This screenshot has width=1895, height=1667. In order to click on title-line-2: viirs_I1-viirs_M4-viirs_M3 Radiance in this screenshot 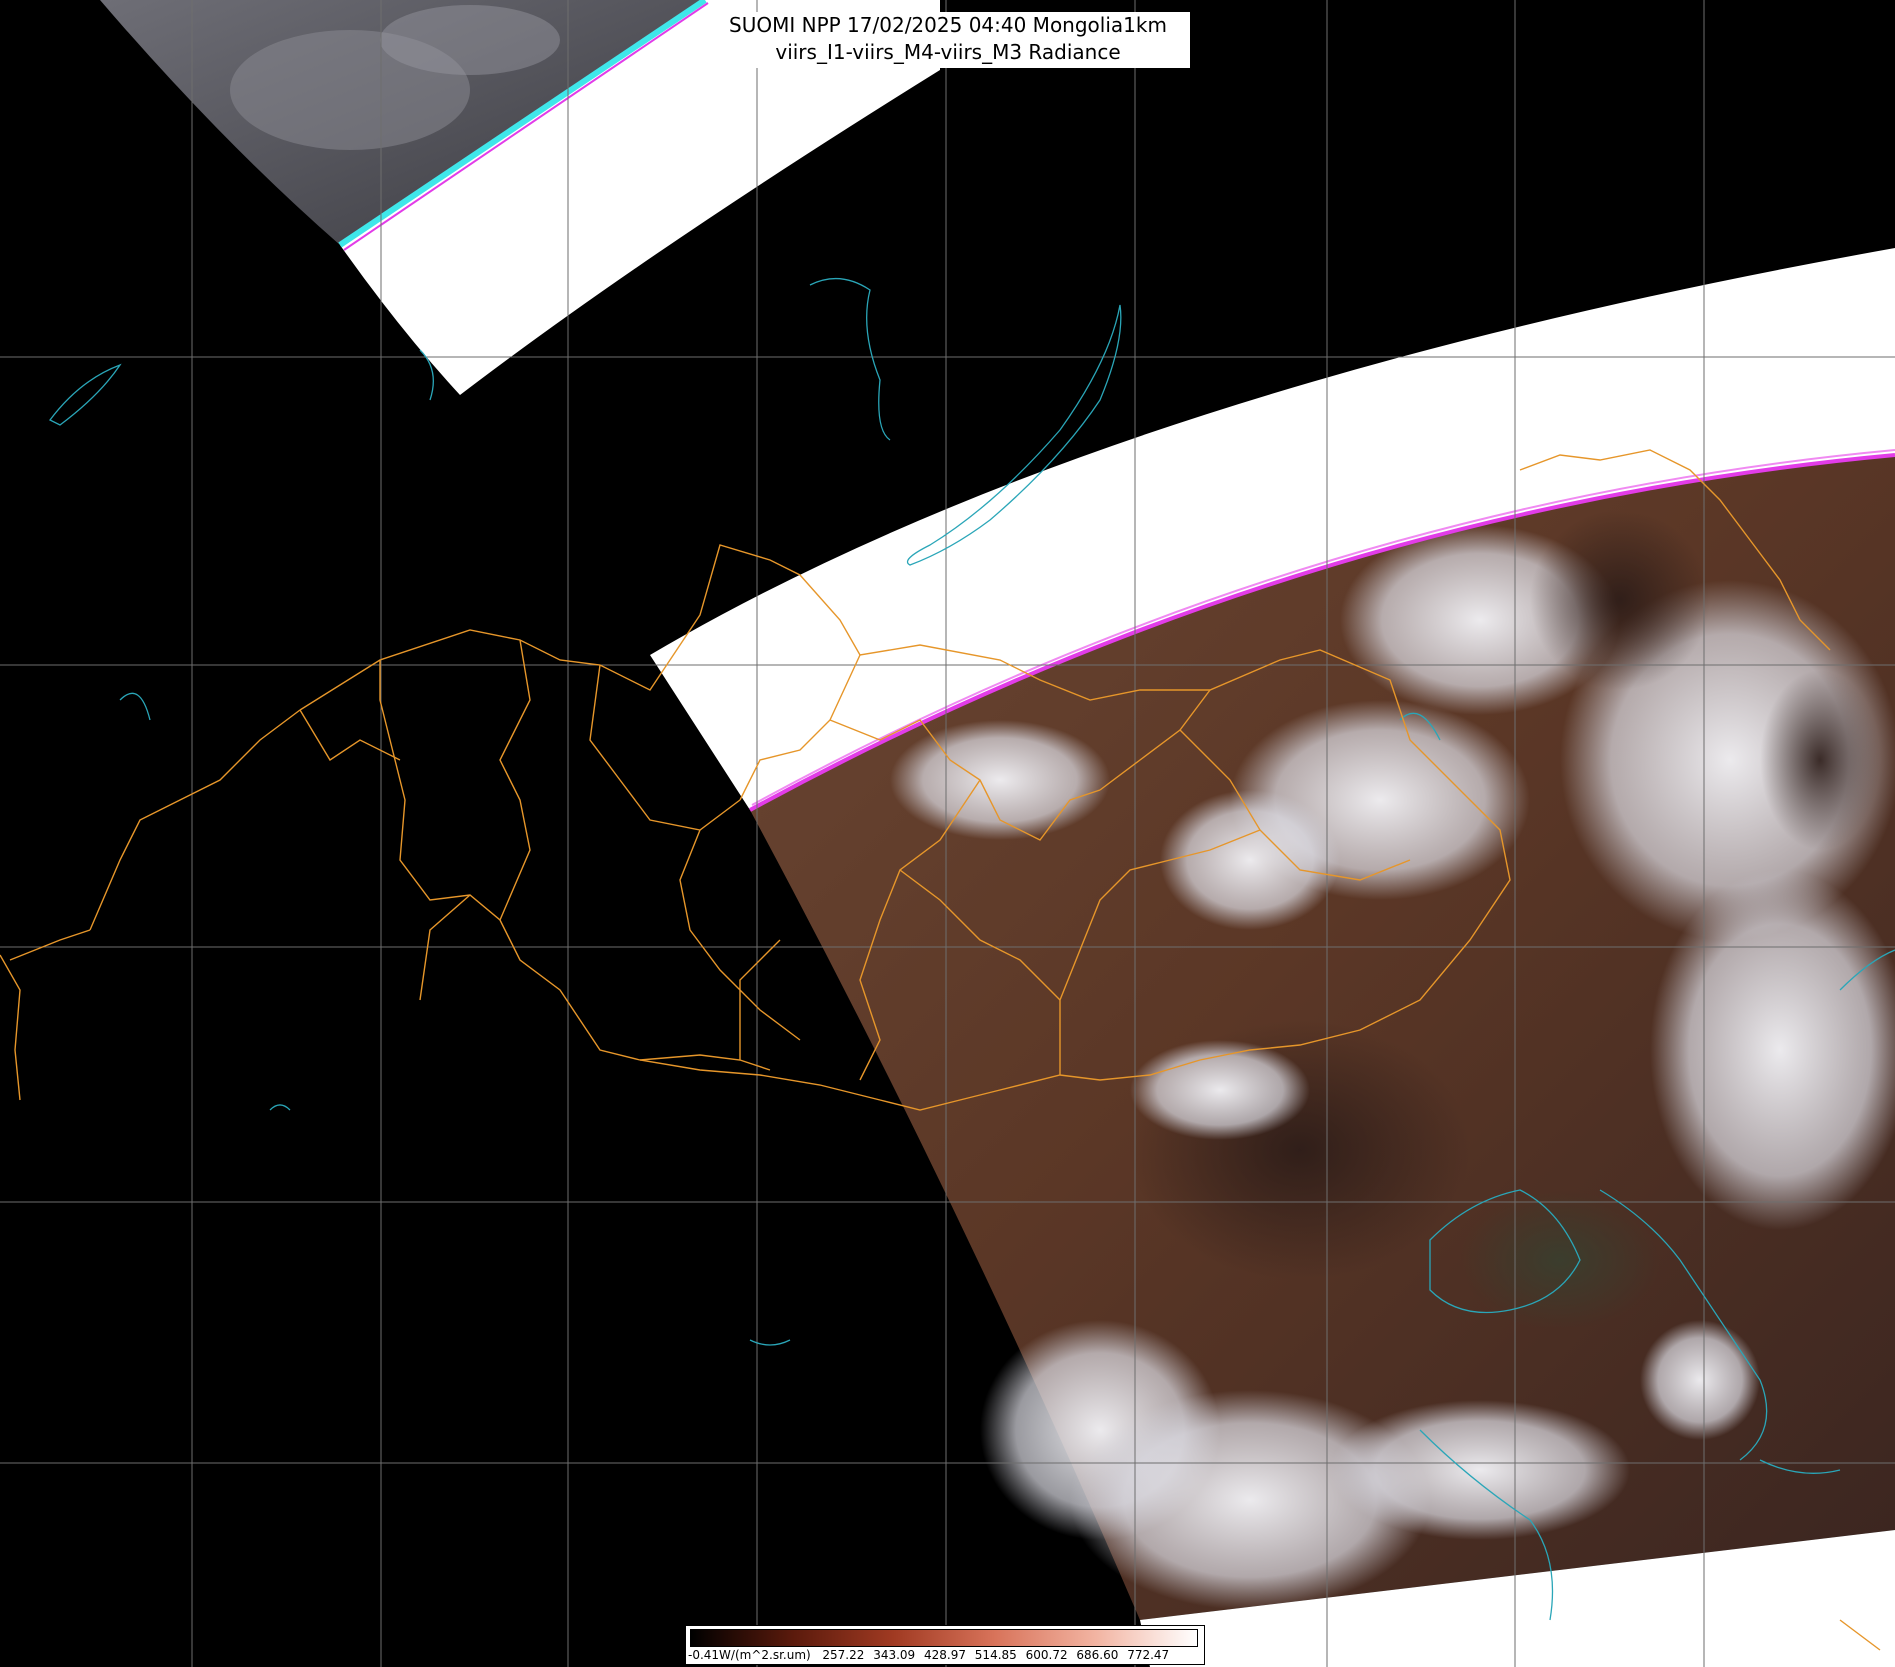, I will do `click(948, 52)`.